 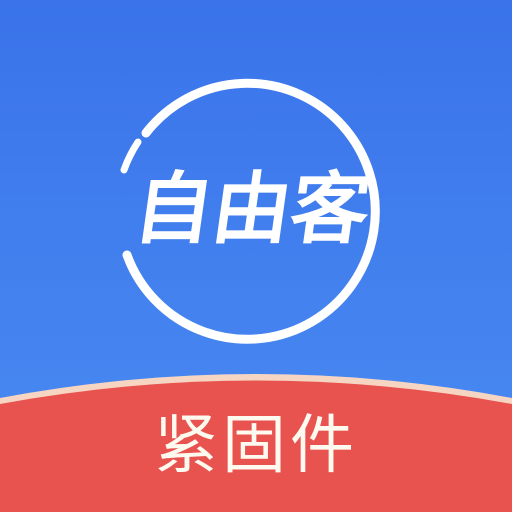 I want to click on banner-label: 紧固件, so click(x=256, y=446).